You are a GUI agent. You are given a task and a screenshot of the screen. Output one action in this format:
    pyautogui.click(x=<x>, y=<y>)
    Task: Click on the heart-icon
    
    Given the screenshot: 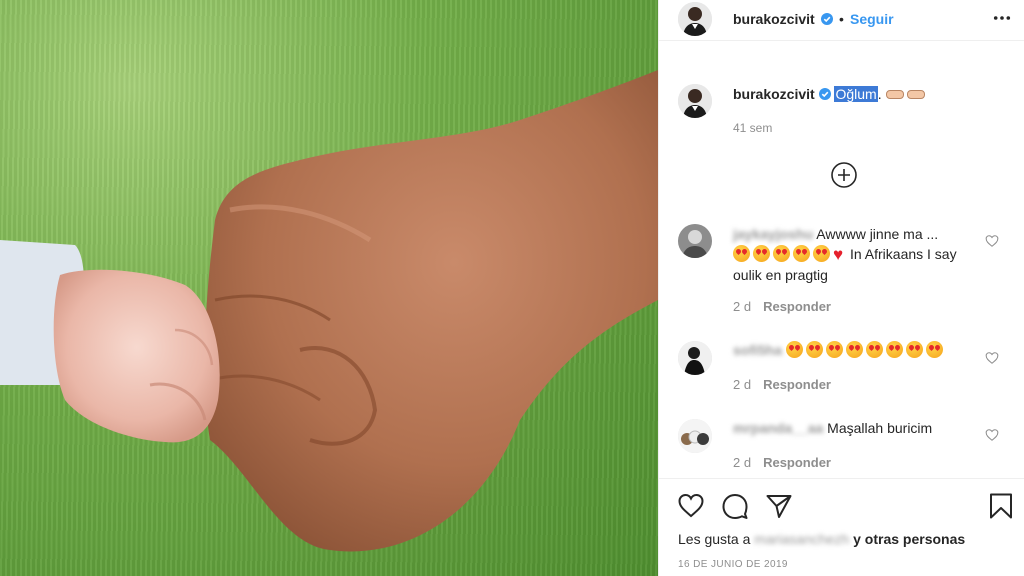 What is the action you would take?
    pyautogui.click(x=691, y=506)
    